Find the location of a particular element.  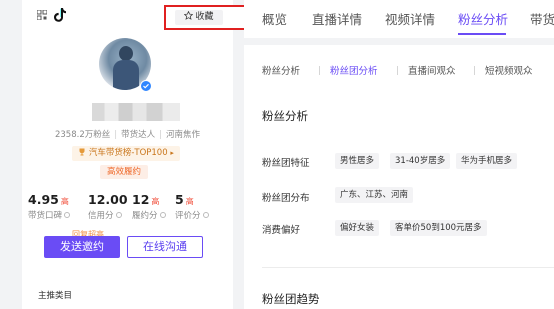

metric-fulfillment: 12 高 履约分 is located at coordinates (149, 206).